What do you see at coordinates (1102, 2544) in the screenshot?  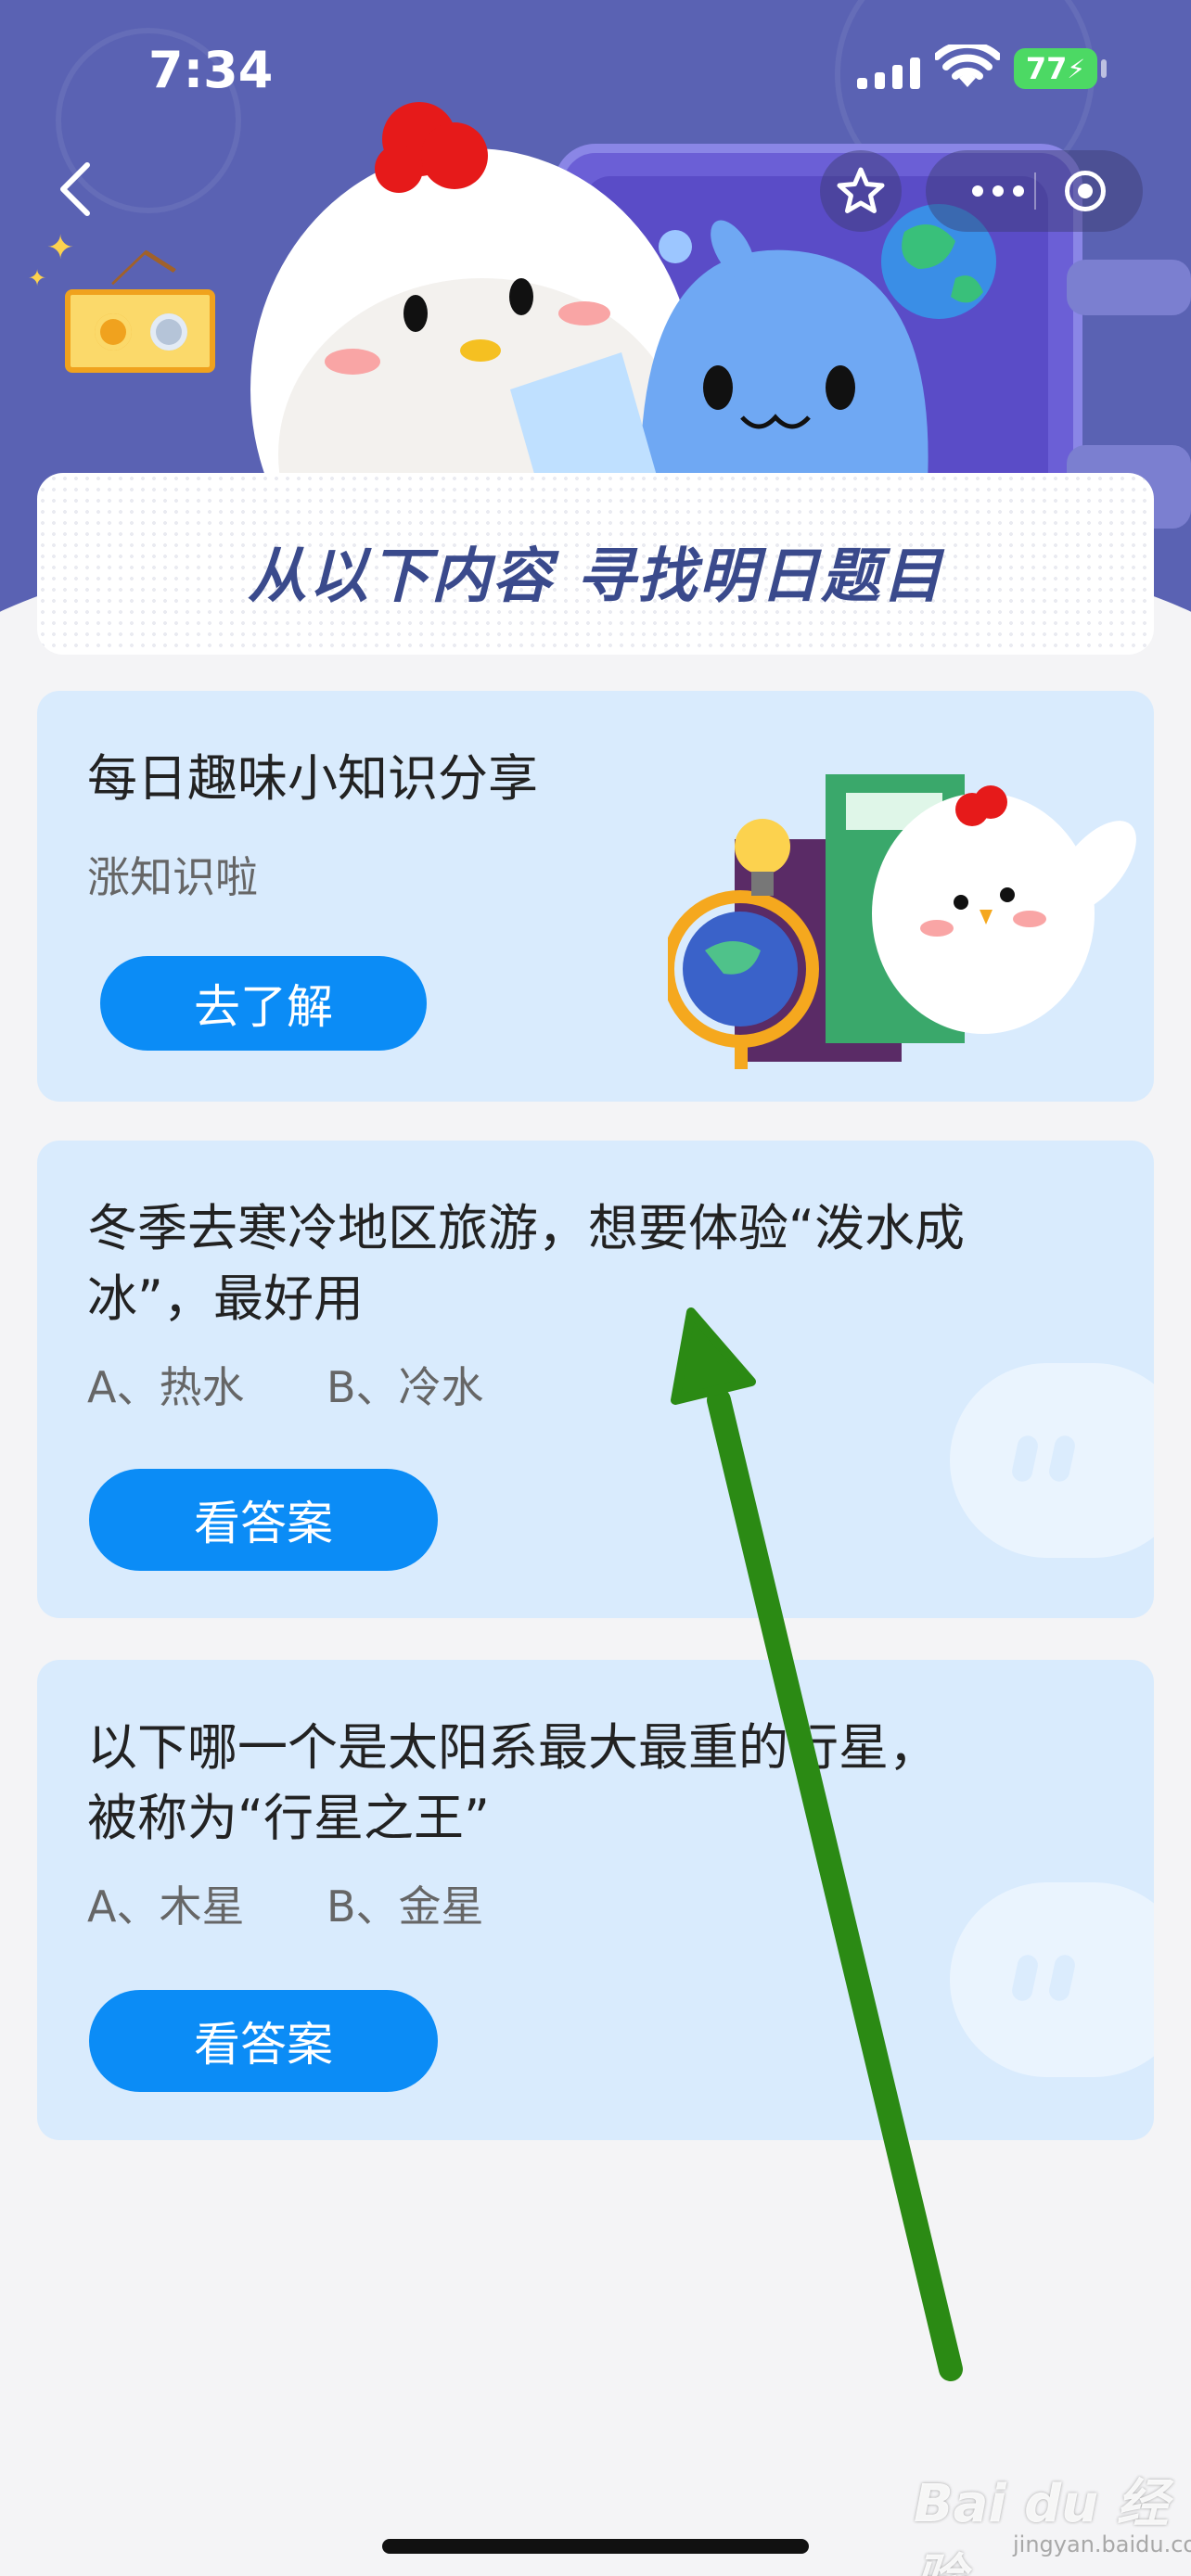 I see `watermark-url: jingyan.baidu.com` at bounding box center [1102, 2544].